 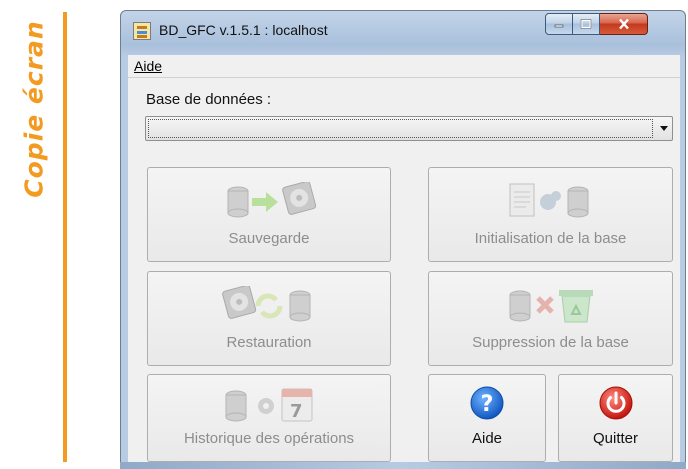 What do you see at coordinates (209, 99) in the screenshot?
I see `database-label: Base de données :` at bounding box center [209, 99].